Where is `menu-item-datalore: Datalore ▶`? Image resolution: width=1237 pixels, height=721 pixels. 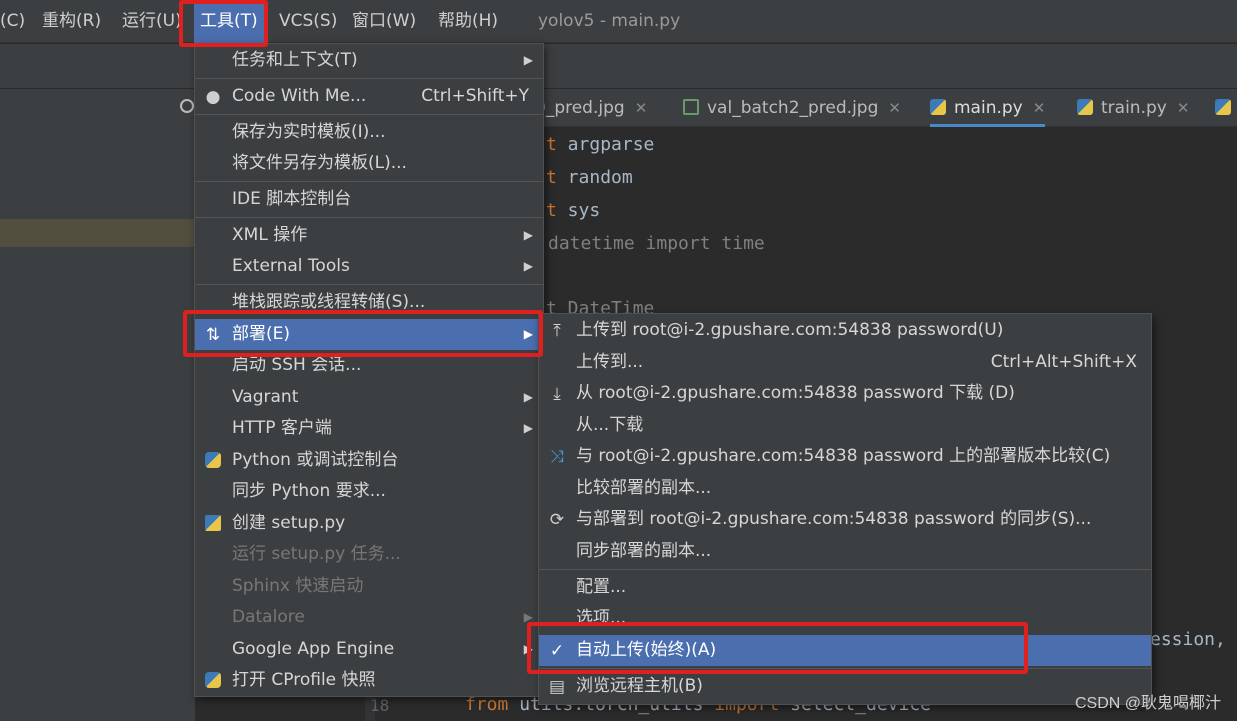
menu-item-datalore: Datalore ▶ is located at coordinates (369, 617).